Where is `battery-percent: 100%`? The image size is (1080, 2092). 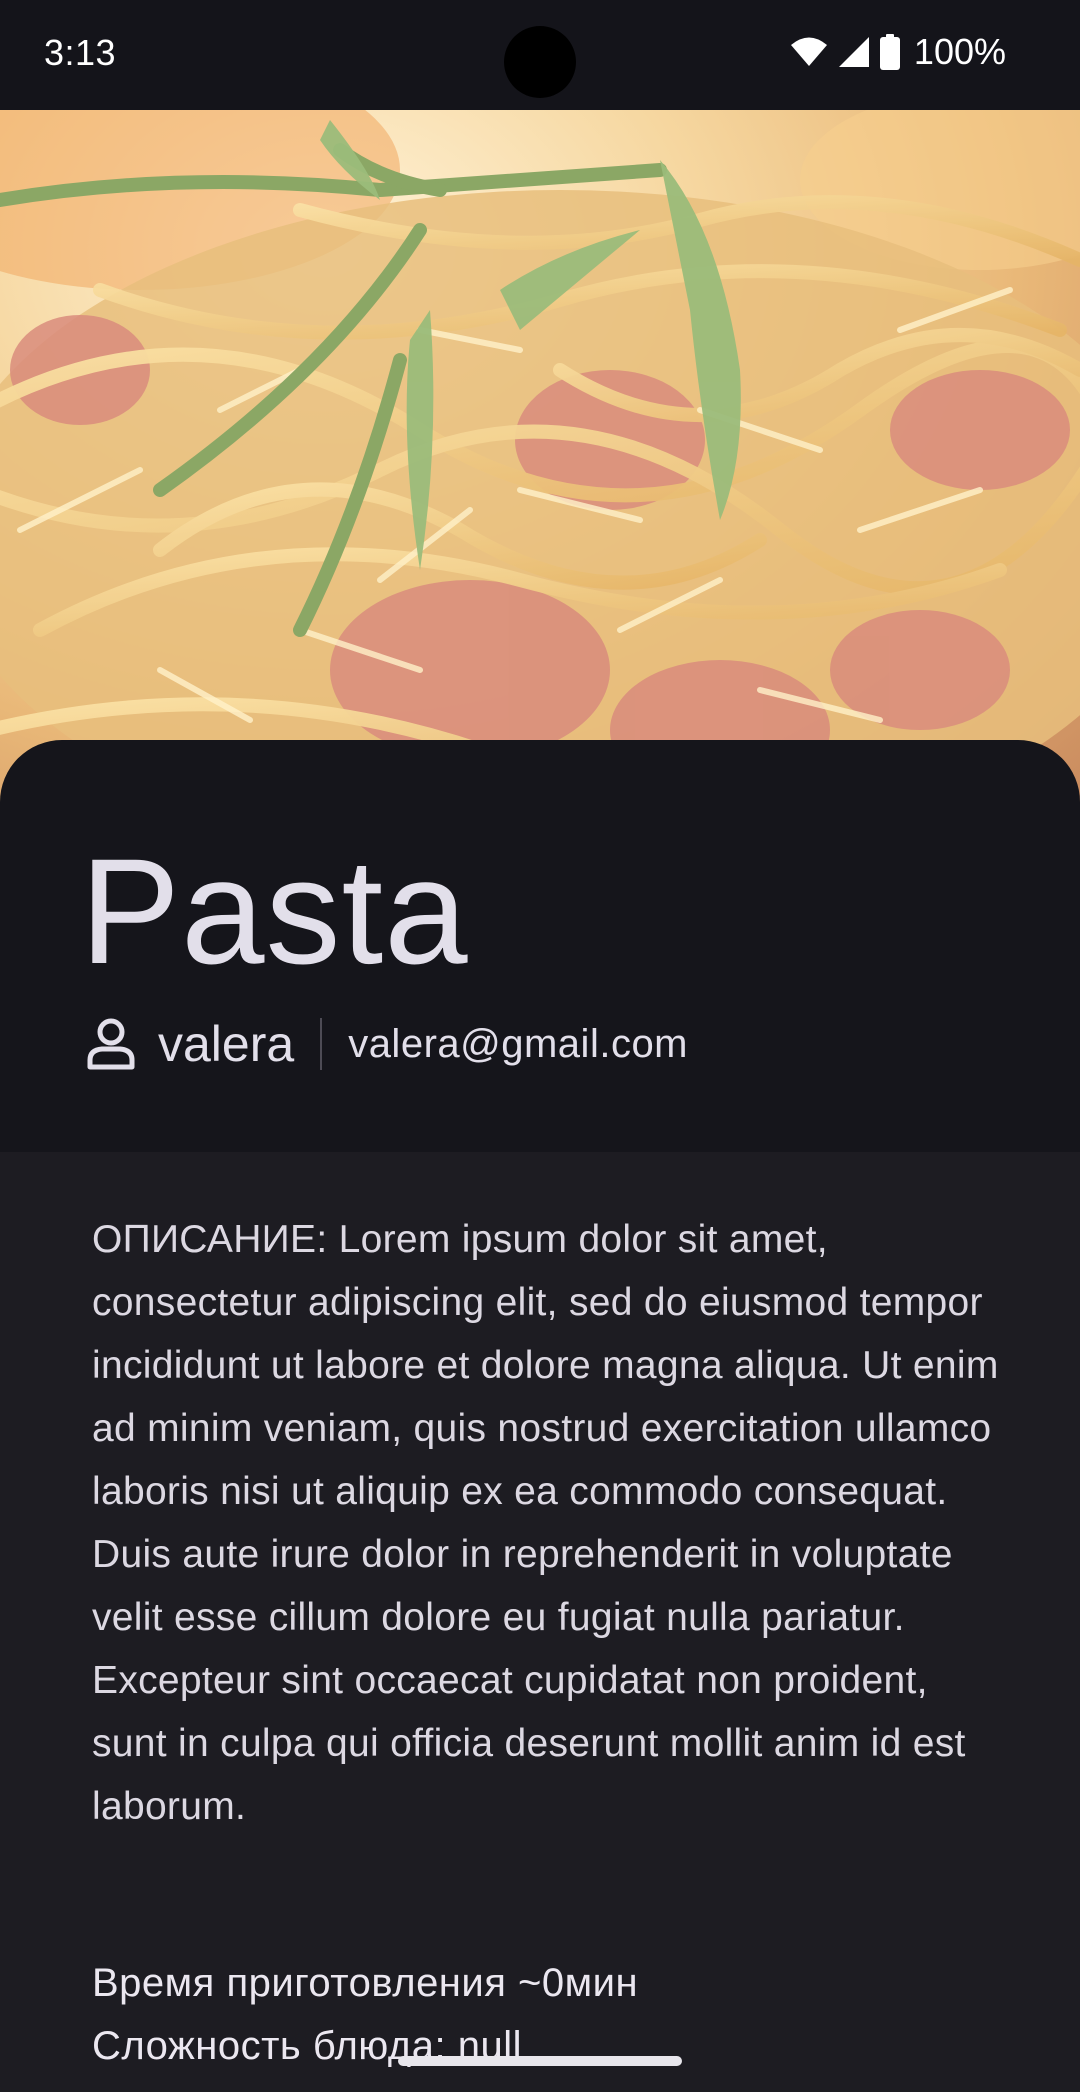
battery-percent: 100% is located at coordinates (959, 51).